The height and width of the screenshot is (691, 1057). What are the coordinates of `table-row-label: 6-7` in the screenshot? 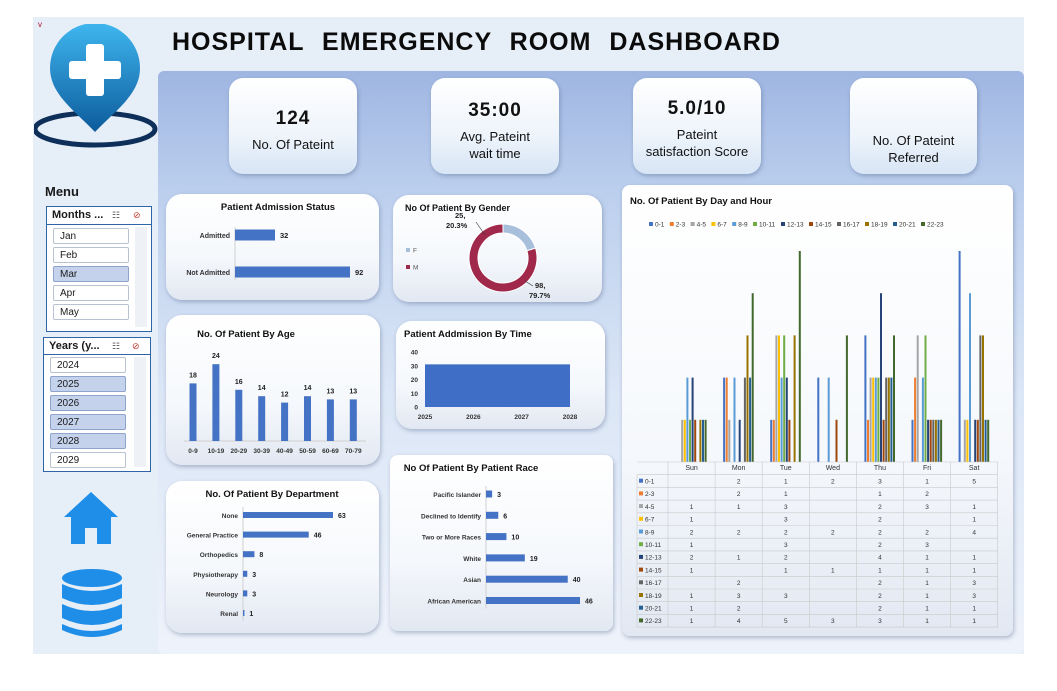 It's located at (650, 520).